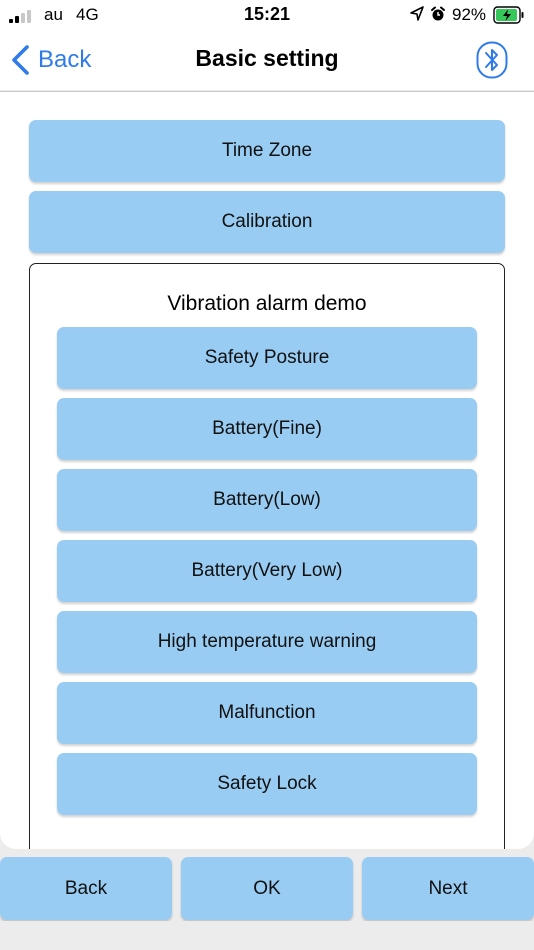 The image size is (534, 950). I want to click on back-button: Back, so click(86, 888).